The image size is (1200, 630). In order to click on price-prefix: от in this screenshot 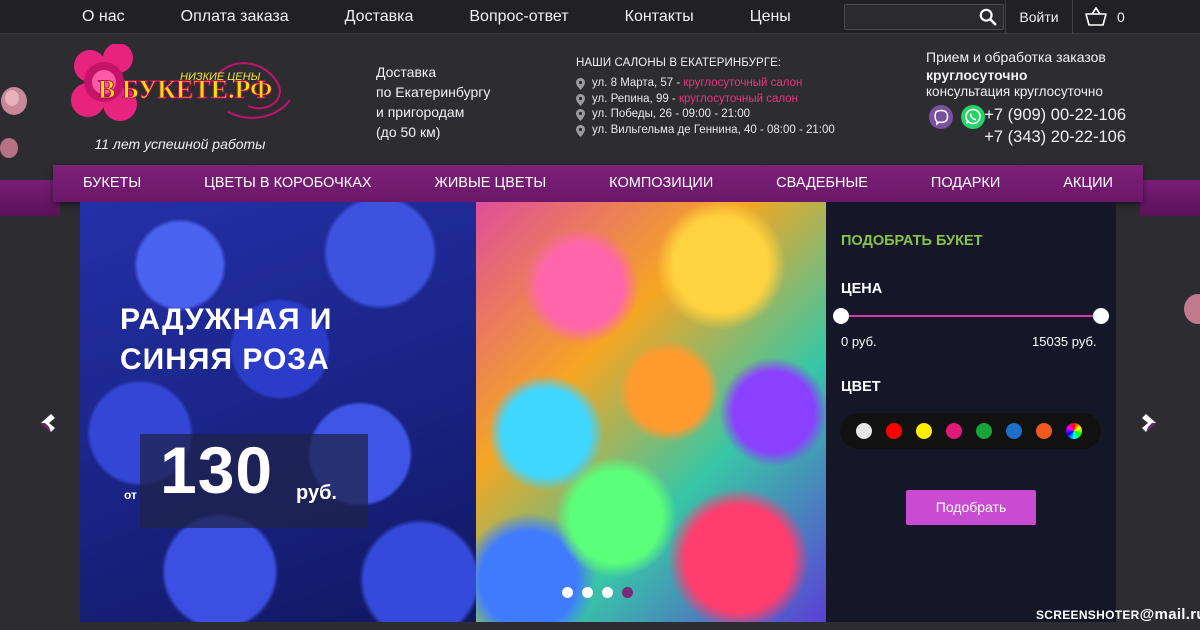, I will do `click(130, 495)`.